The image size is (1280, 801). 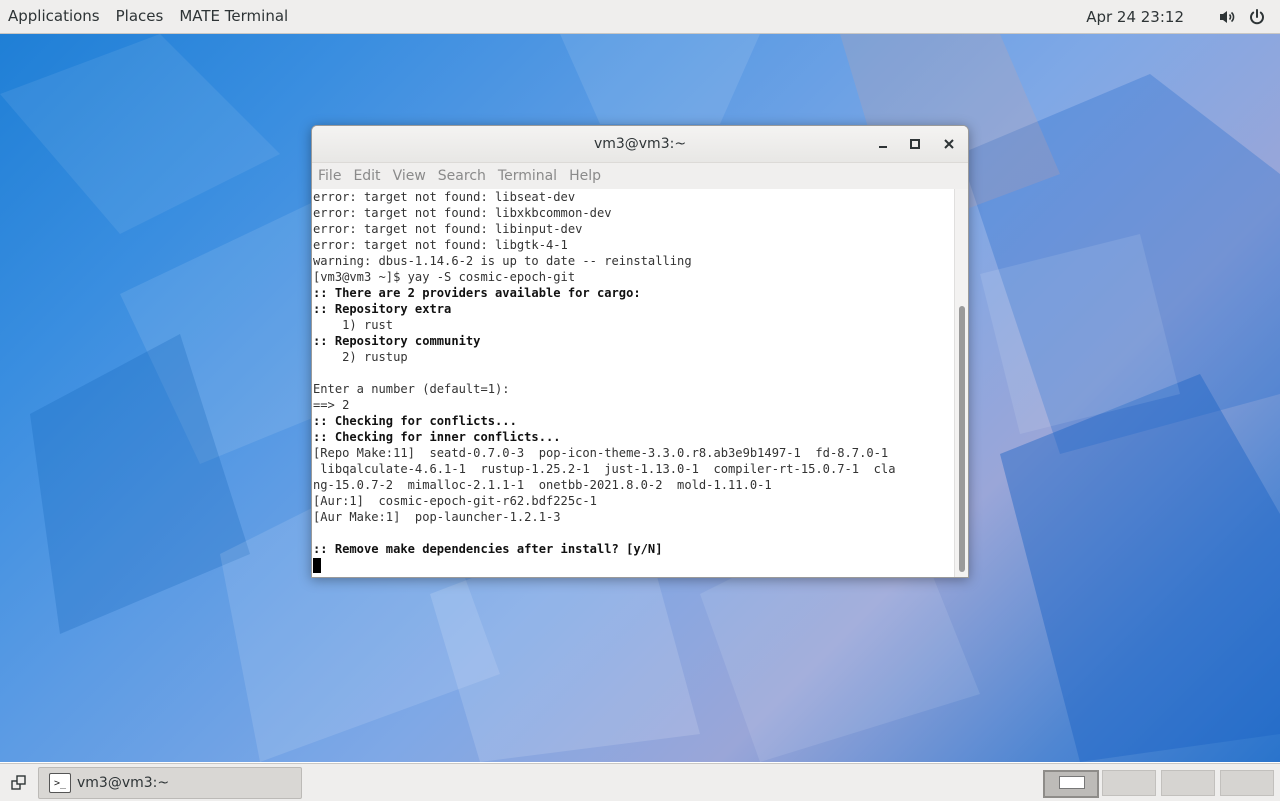 I want to click on terminal-line: [Aur Make:1] pop-launcher-1.2.1-3, so click(x=437, y=517).